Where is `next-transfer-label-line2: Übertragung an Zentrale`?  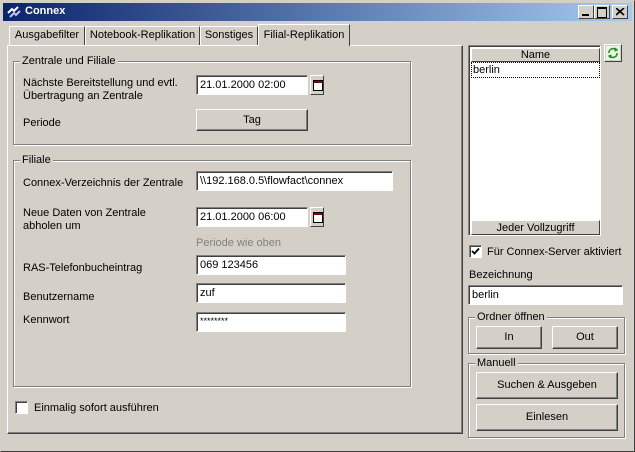
next-transfer-label-line2: Übertragung an Zentrale is located at coordinates (83, 96).